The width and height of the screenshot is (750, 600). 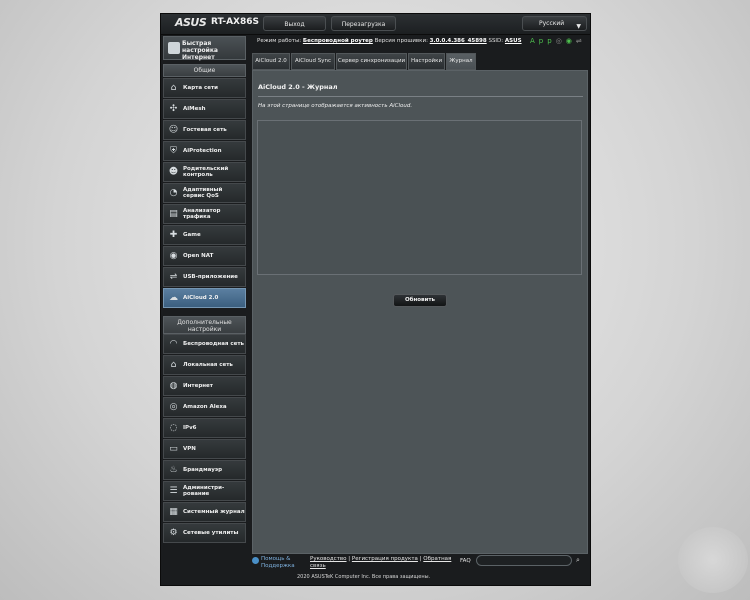 I want to click on sidebar-item-system-log: ▦ Системный журнал, so click(x=204, y=512).